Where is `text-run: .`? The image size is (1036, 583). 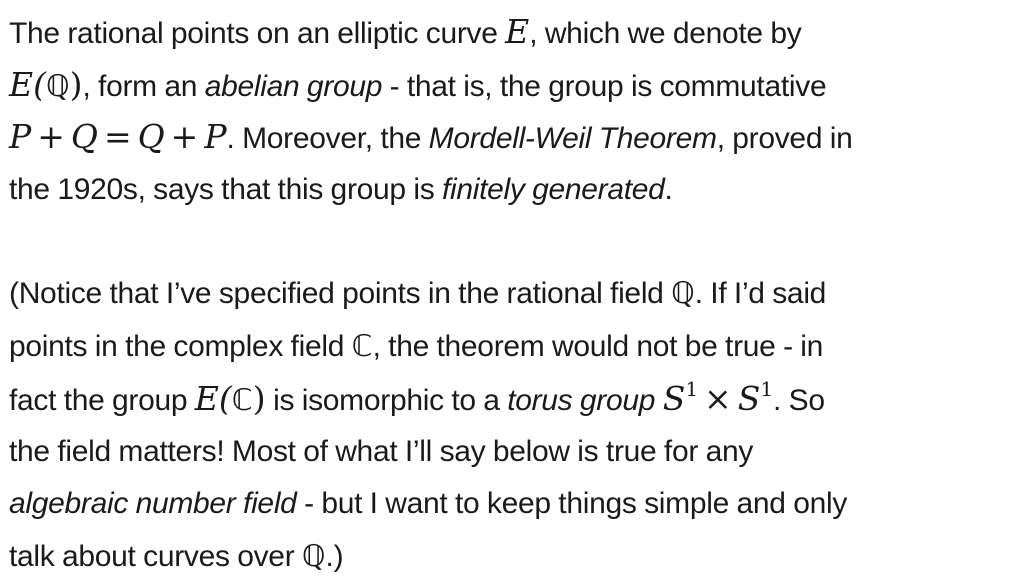
text-run: . is located at coordinates (669, 189).